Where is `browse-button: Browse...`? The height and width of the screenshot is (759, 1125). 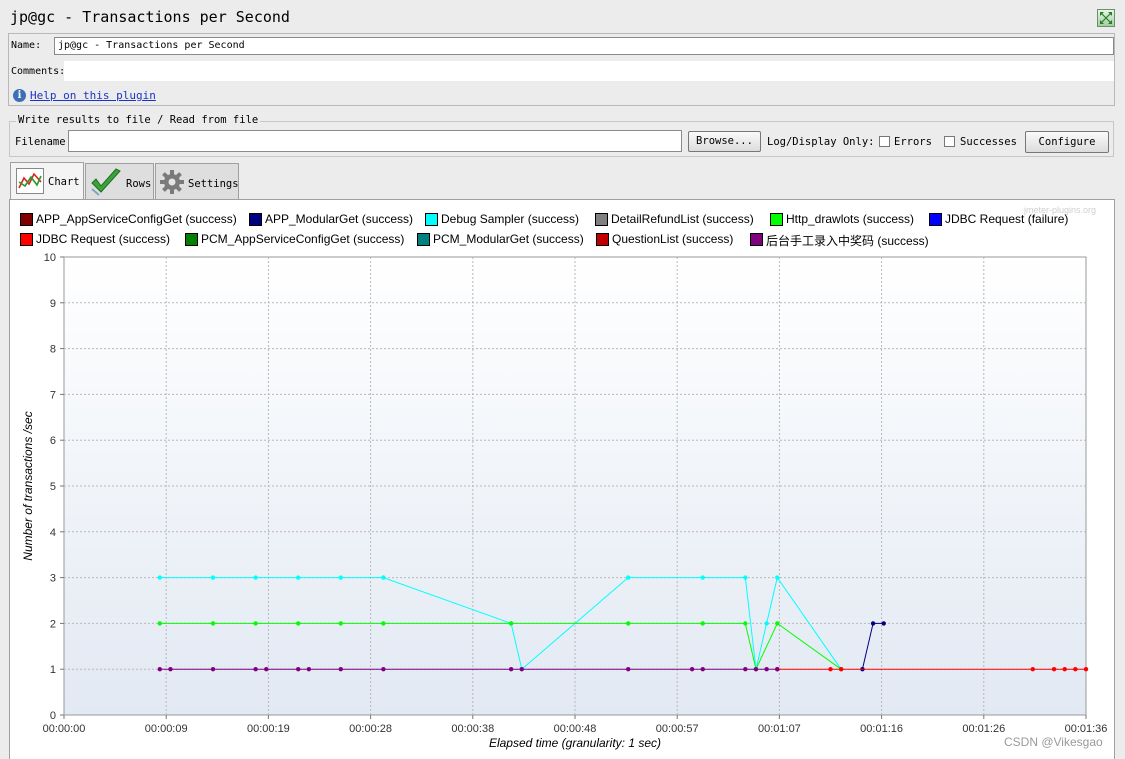 browse-button: Browse... is located at coordinates (724, 141).